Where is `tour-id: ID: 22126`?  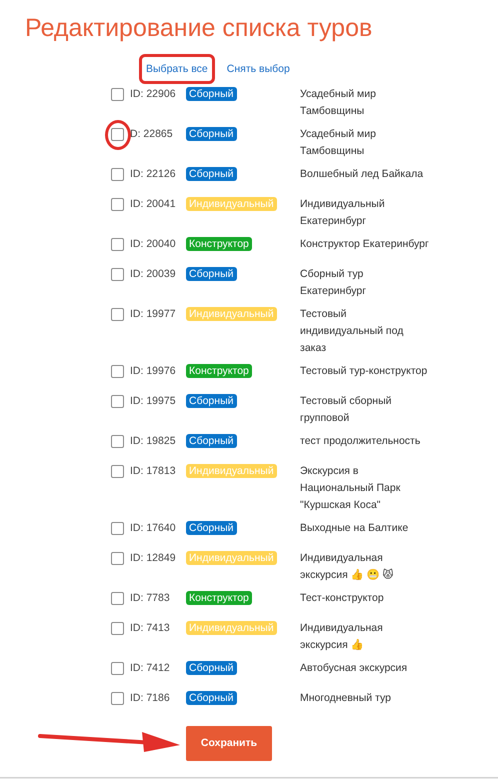 tour-id: ID: 22126 is located at coordinates (153, 174).